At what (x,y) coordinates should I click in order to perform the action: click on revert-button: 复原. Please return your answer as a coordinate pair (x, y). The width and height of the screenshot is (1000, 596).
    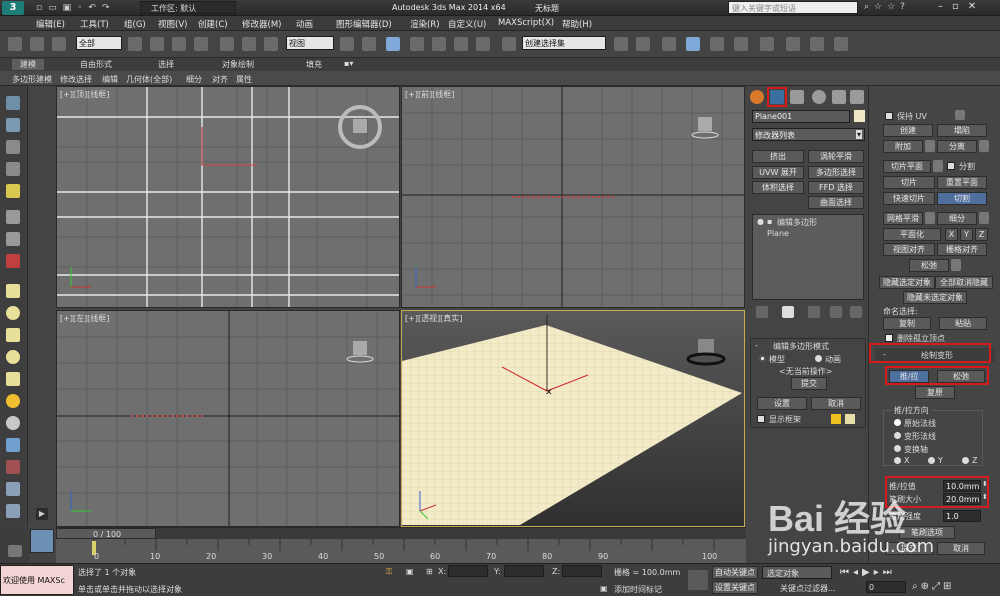
    Looking at the image, I should click on (935, 392).